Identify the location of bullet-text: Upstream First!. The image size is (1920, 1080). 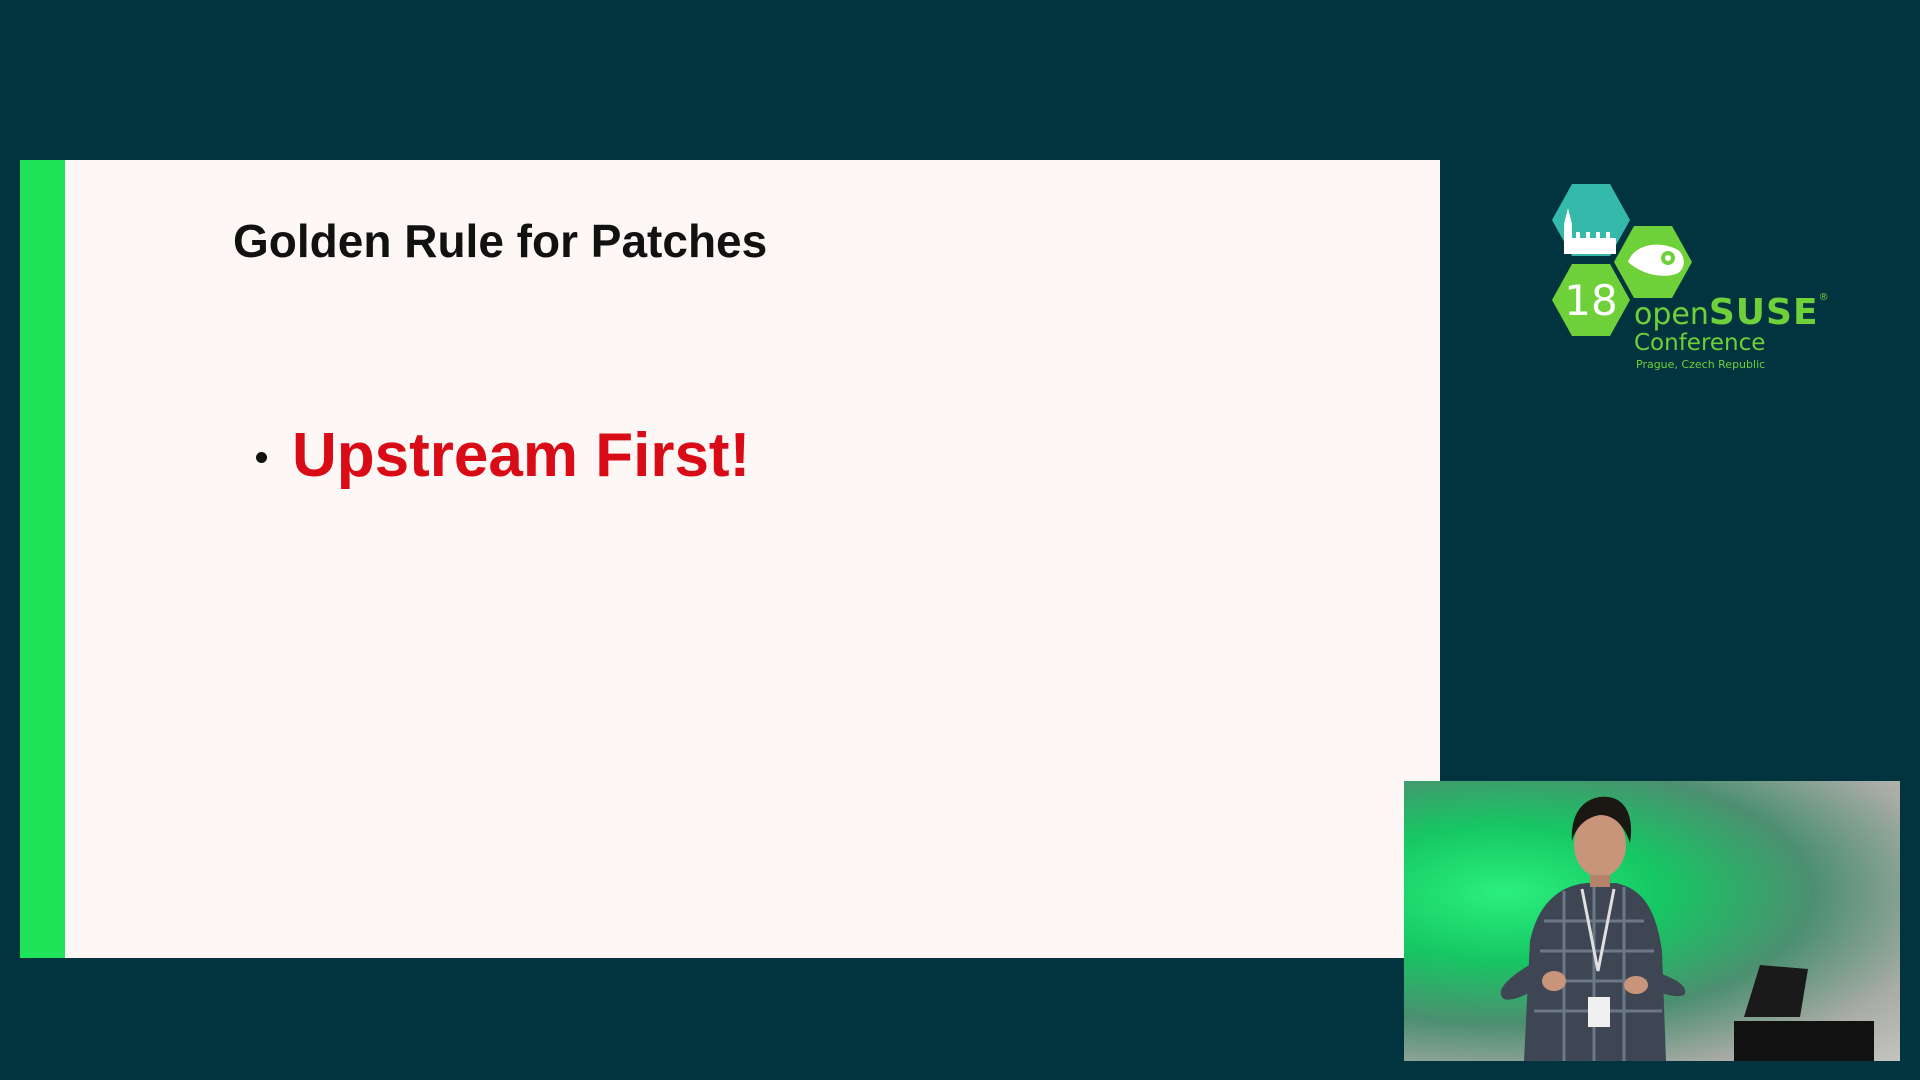
(521, 455).